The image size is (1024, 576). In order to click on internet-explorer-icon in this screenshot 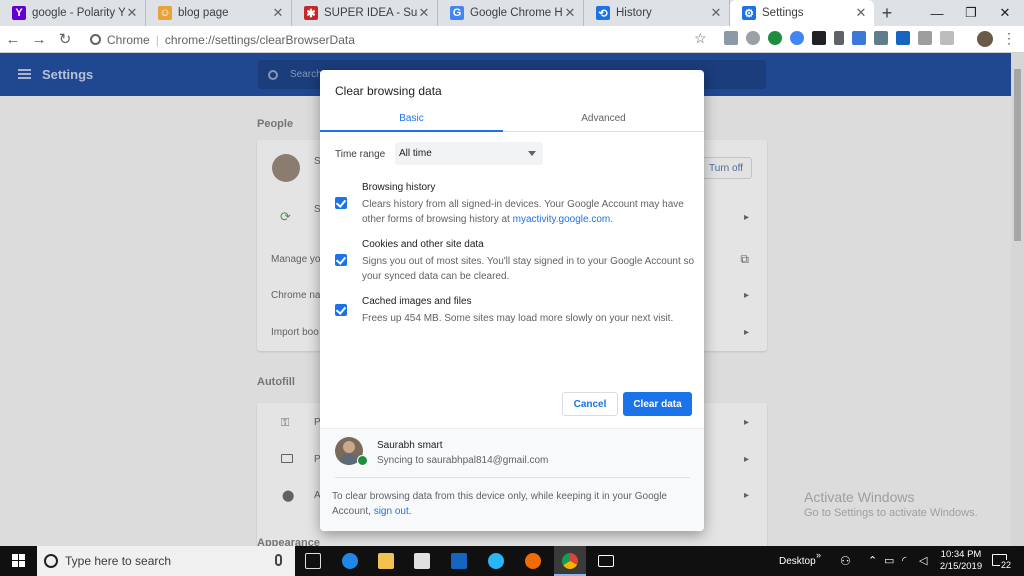, I will do `click(496, 561)`.